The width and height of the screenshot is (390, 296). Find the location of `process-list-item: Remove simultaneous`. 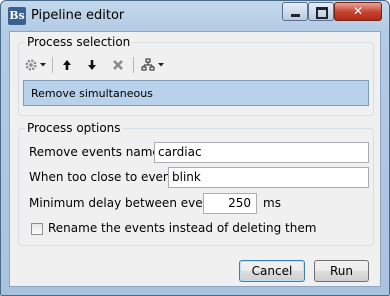

process-list-item: Remove simultaneous is located at coordinates (92, 93).